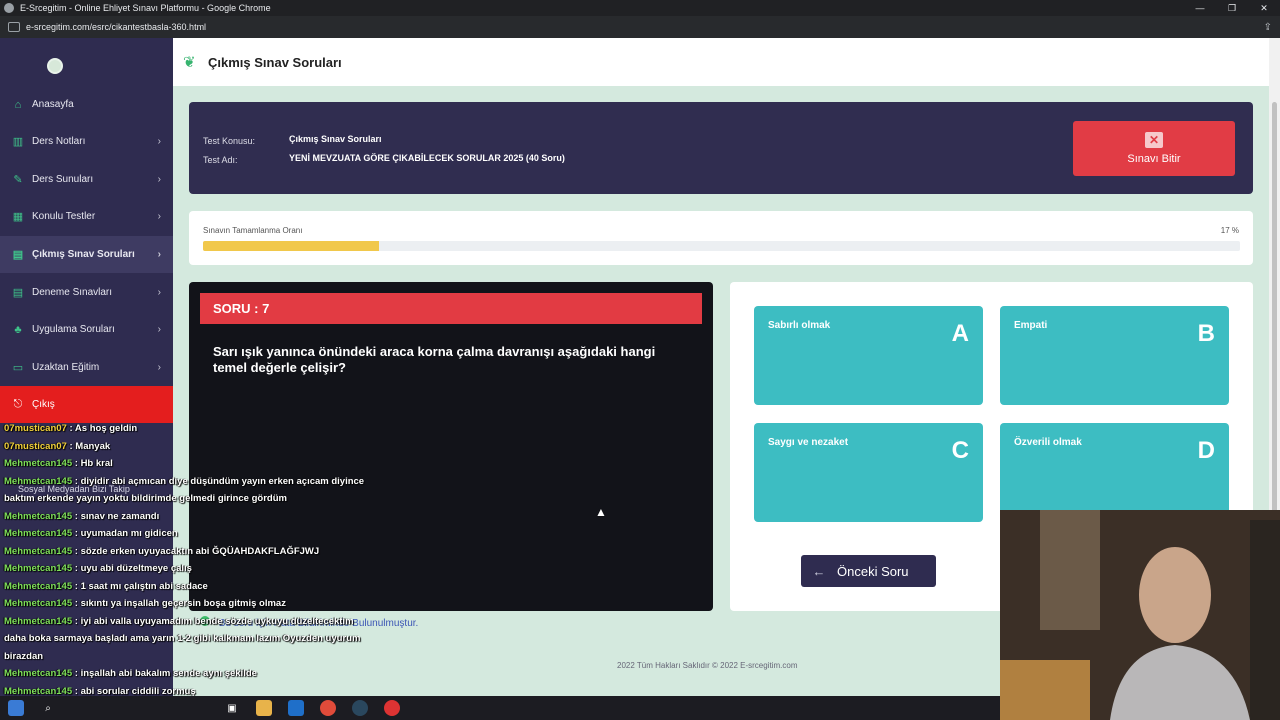  Describe the element at coordinates (134, 691) in the screenshot. I see `chat-text: : abi sorular ciddili zormuş` at that location.